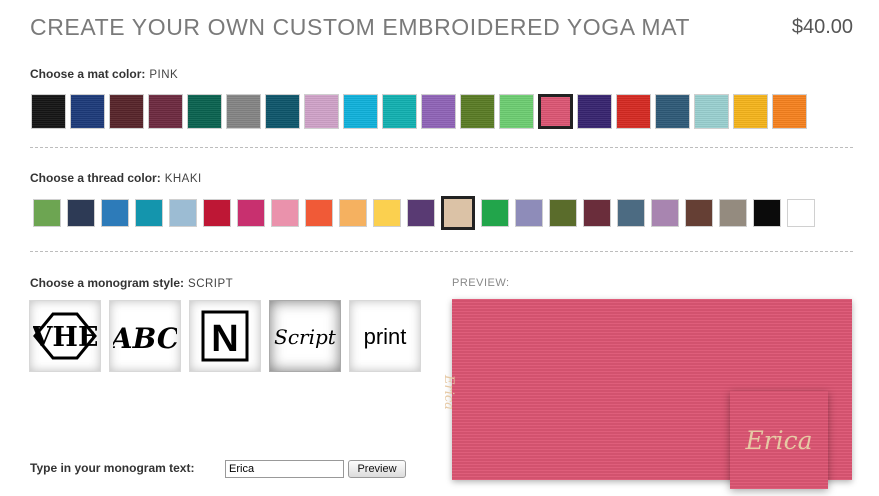 This screenshot has width=879, height=496. What do you see at coordinates (164, 75) in the screenshot?
I see `mat-color-value: PINK` at bounding box center [164, 75].